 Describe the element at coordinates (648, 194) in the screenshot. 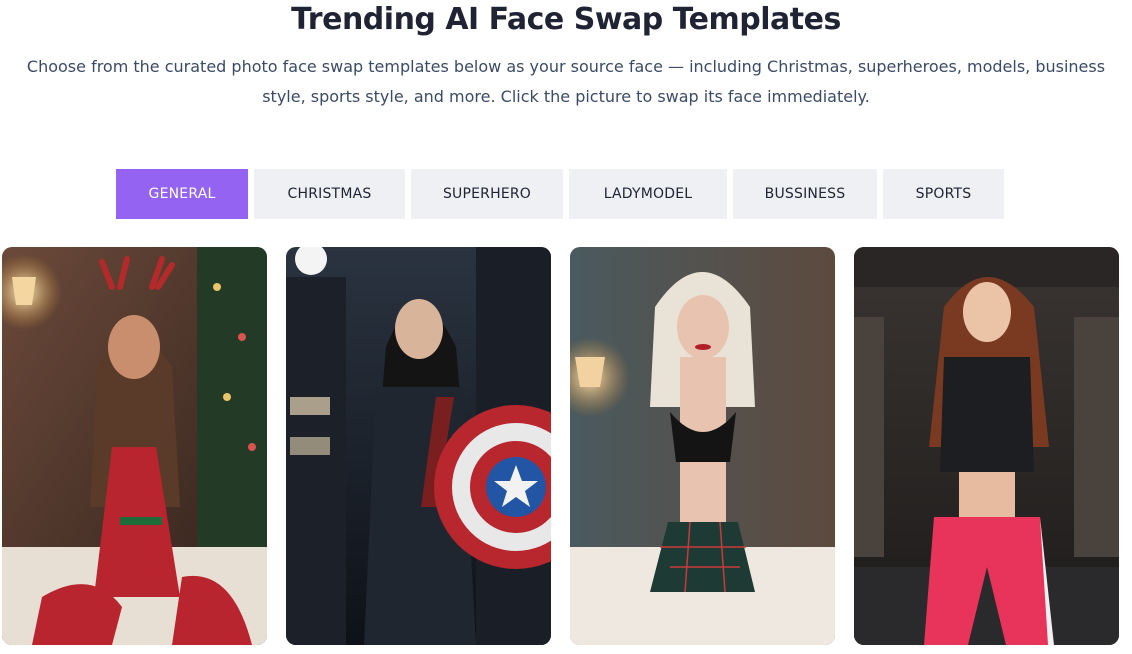

I see `tab-ladymodel: LADYMODEL` at that location.